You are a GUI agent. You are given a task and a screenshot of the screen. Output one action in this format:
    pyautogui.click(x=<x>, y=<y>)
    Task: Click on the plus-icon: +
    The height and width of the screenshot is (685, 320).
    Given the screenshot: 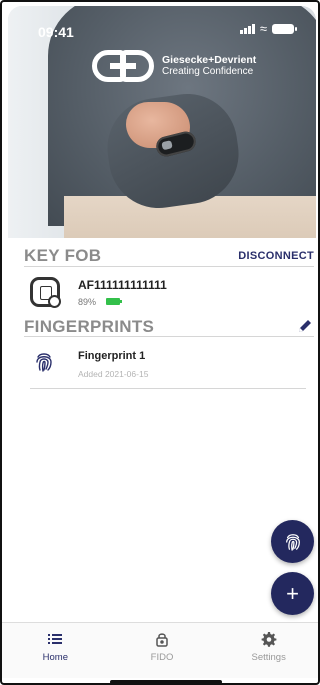 What is the action you would take?
    pyautogui.click(x=292, y=593)
    